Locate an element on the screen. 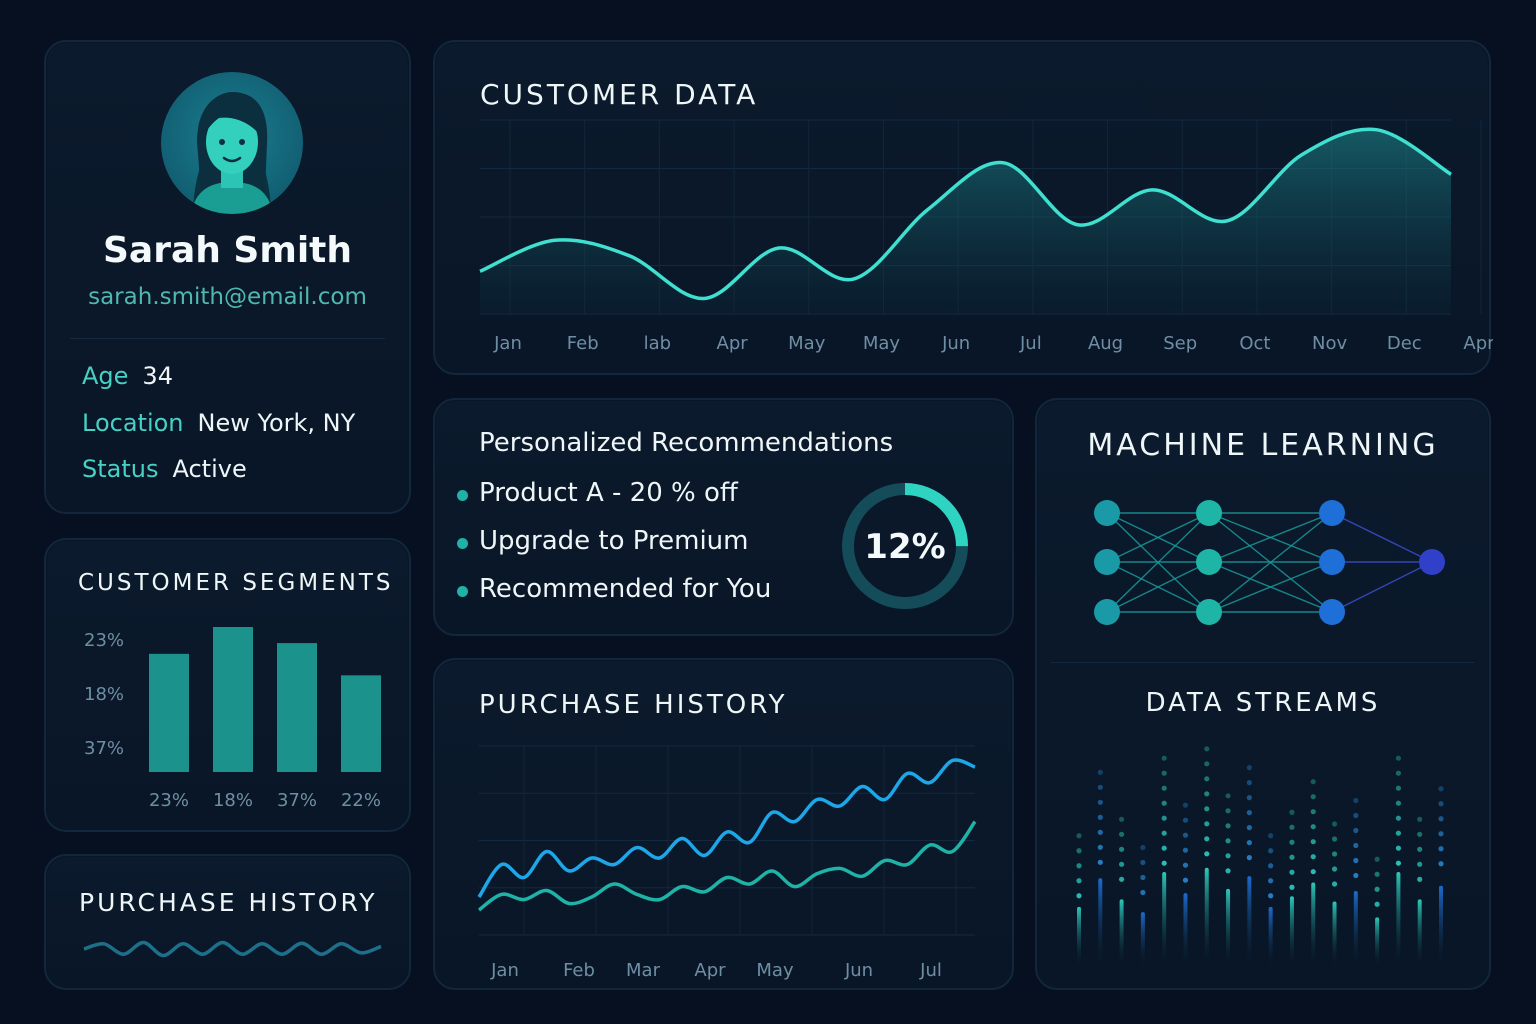  x-tick-label: Aug is located at coordinates (1105, 343).